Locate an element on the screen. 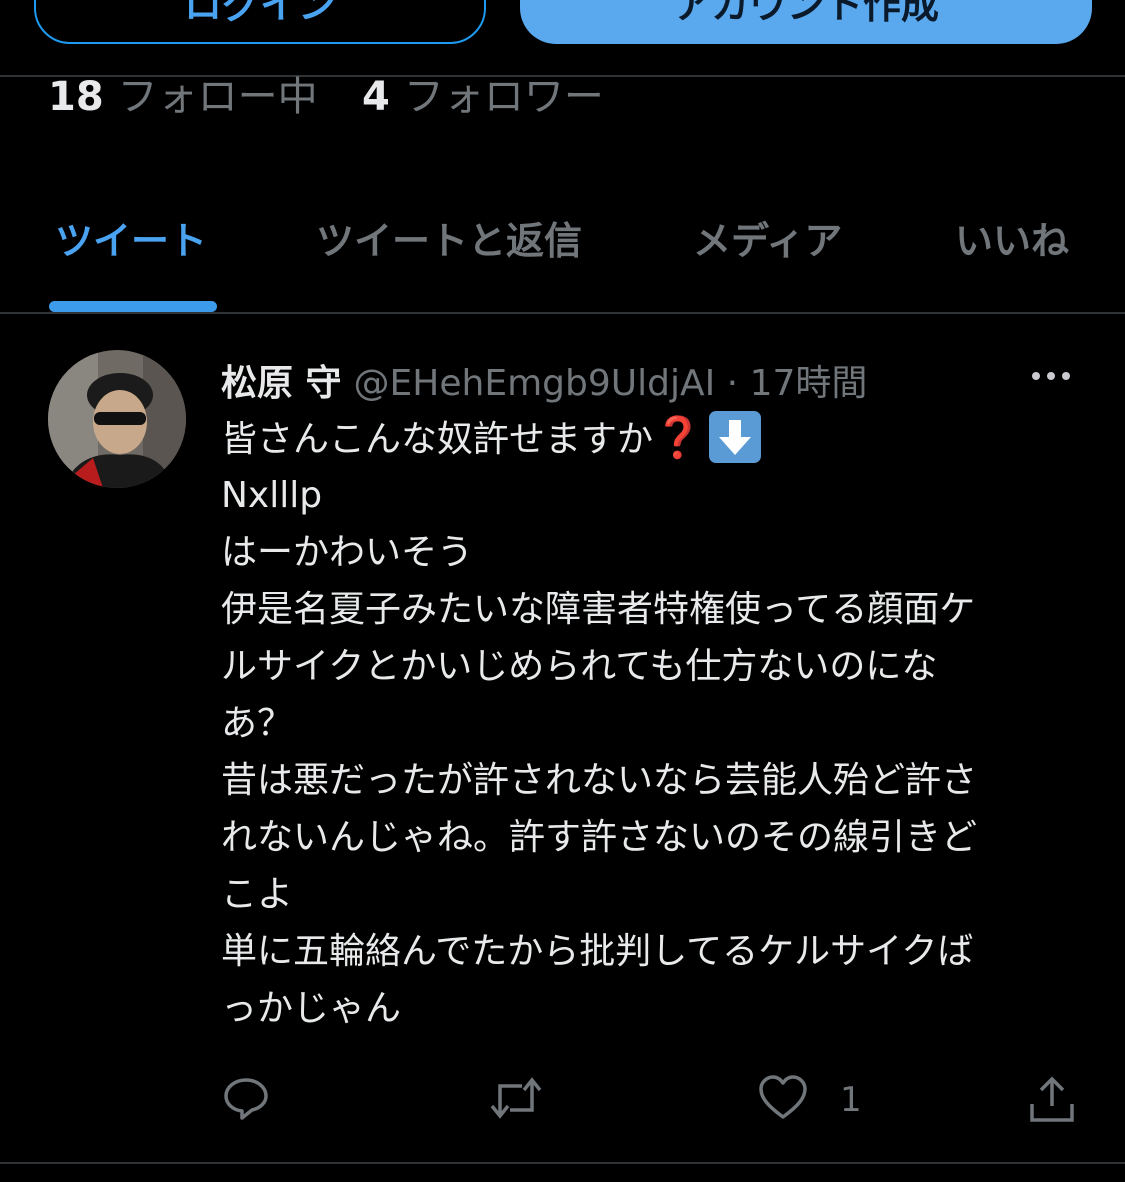  display-name: 松原 守 is located at coordinates (281, 383).